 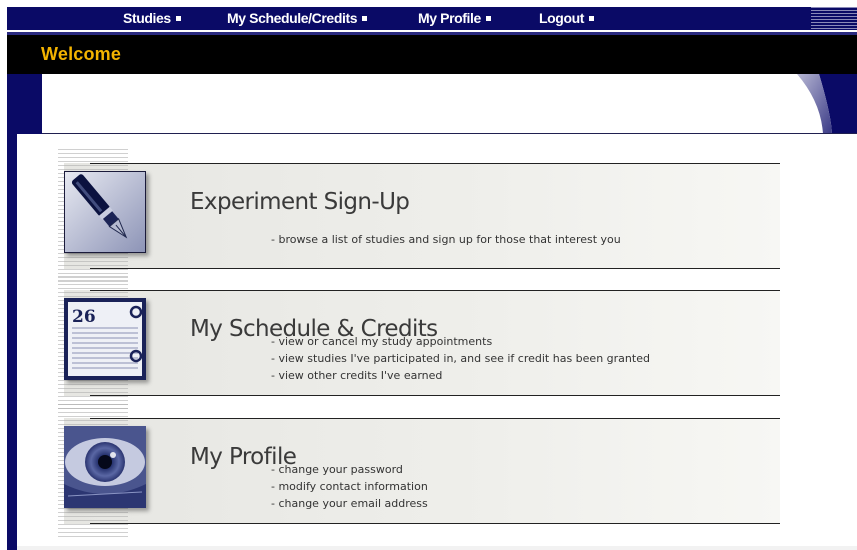 I want to click on nav-my-profile: My Profile, so click(x=454, y=18).